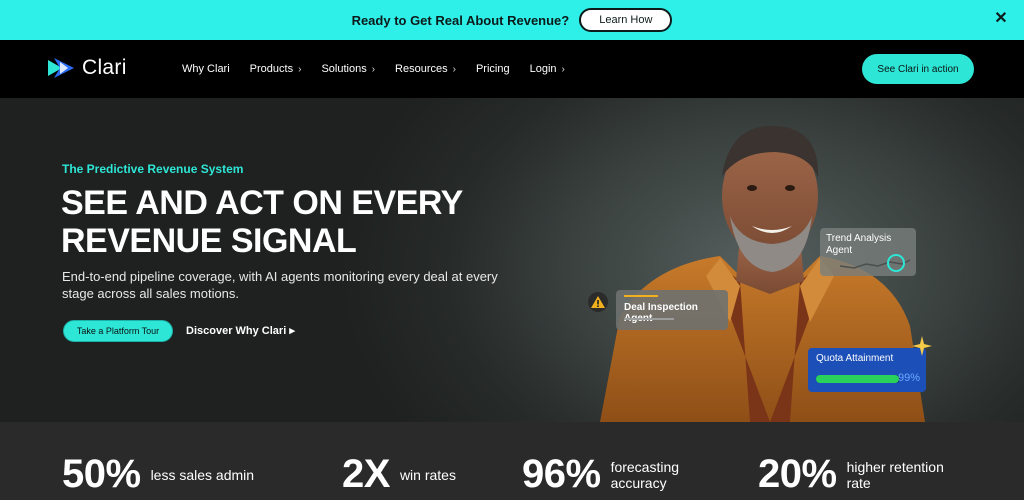  What do you see at coordinates (641, 296) in the screenshot?
I see `deal-accent-line` at bounding box center [641, 296].